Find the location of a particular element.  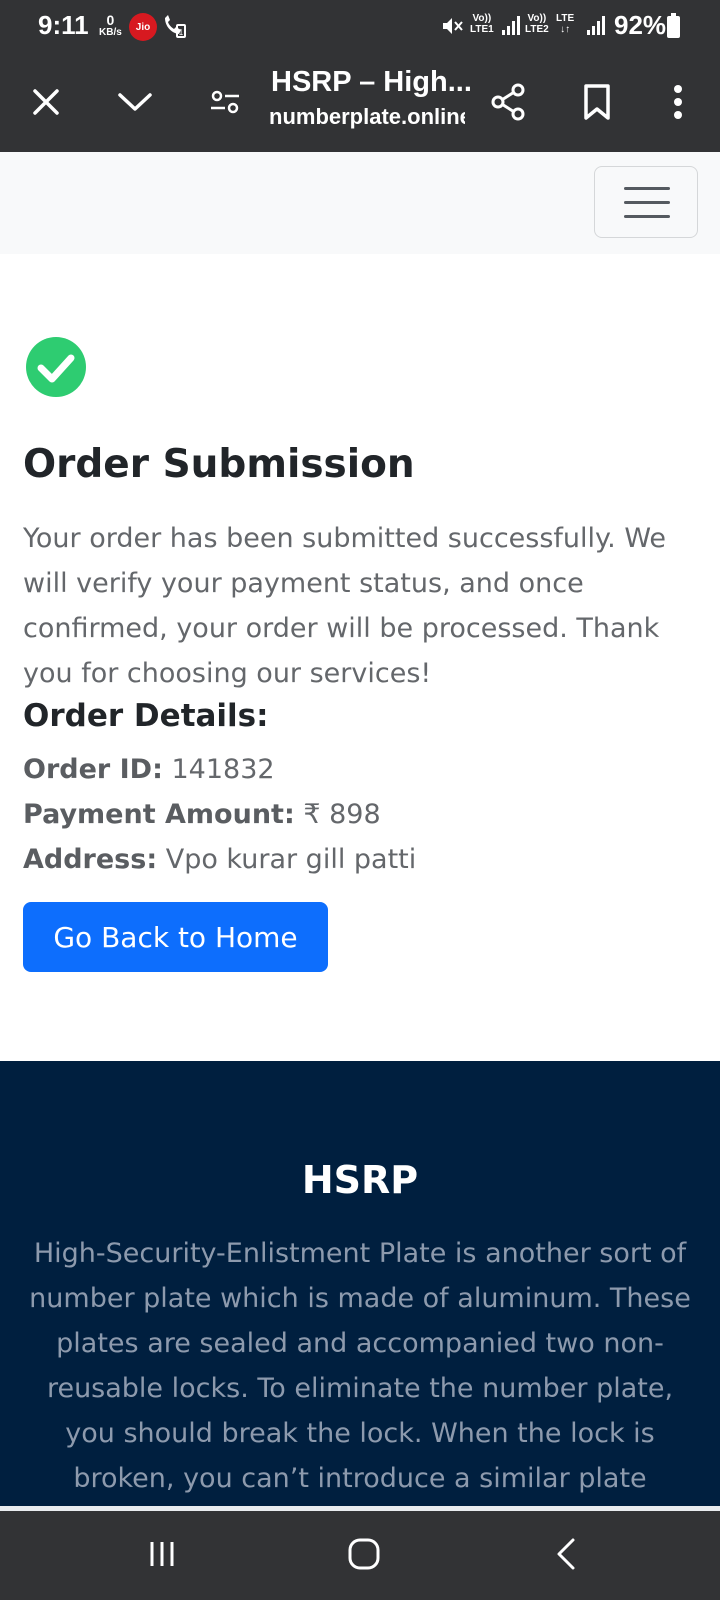

order-details-title: Order Details: is located at coordinates (146, 716).